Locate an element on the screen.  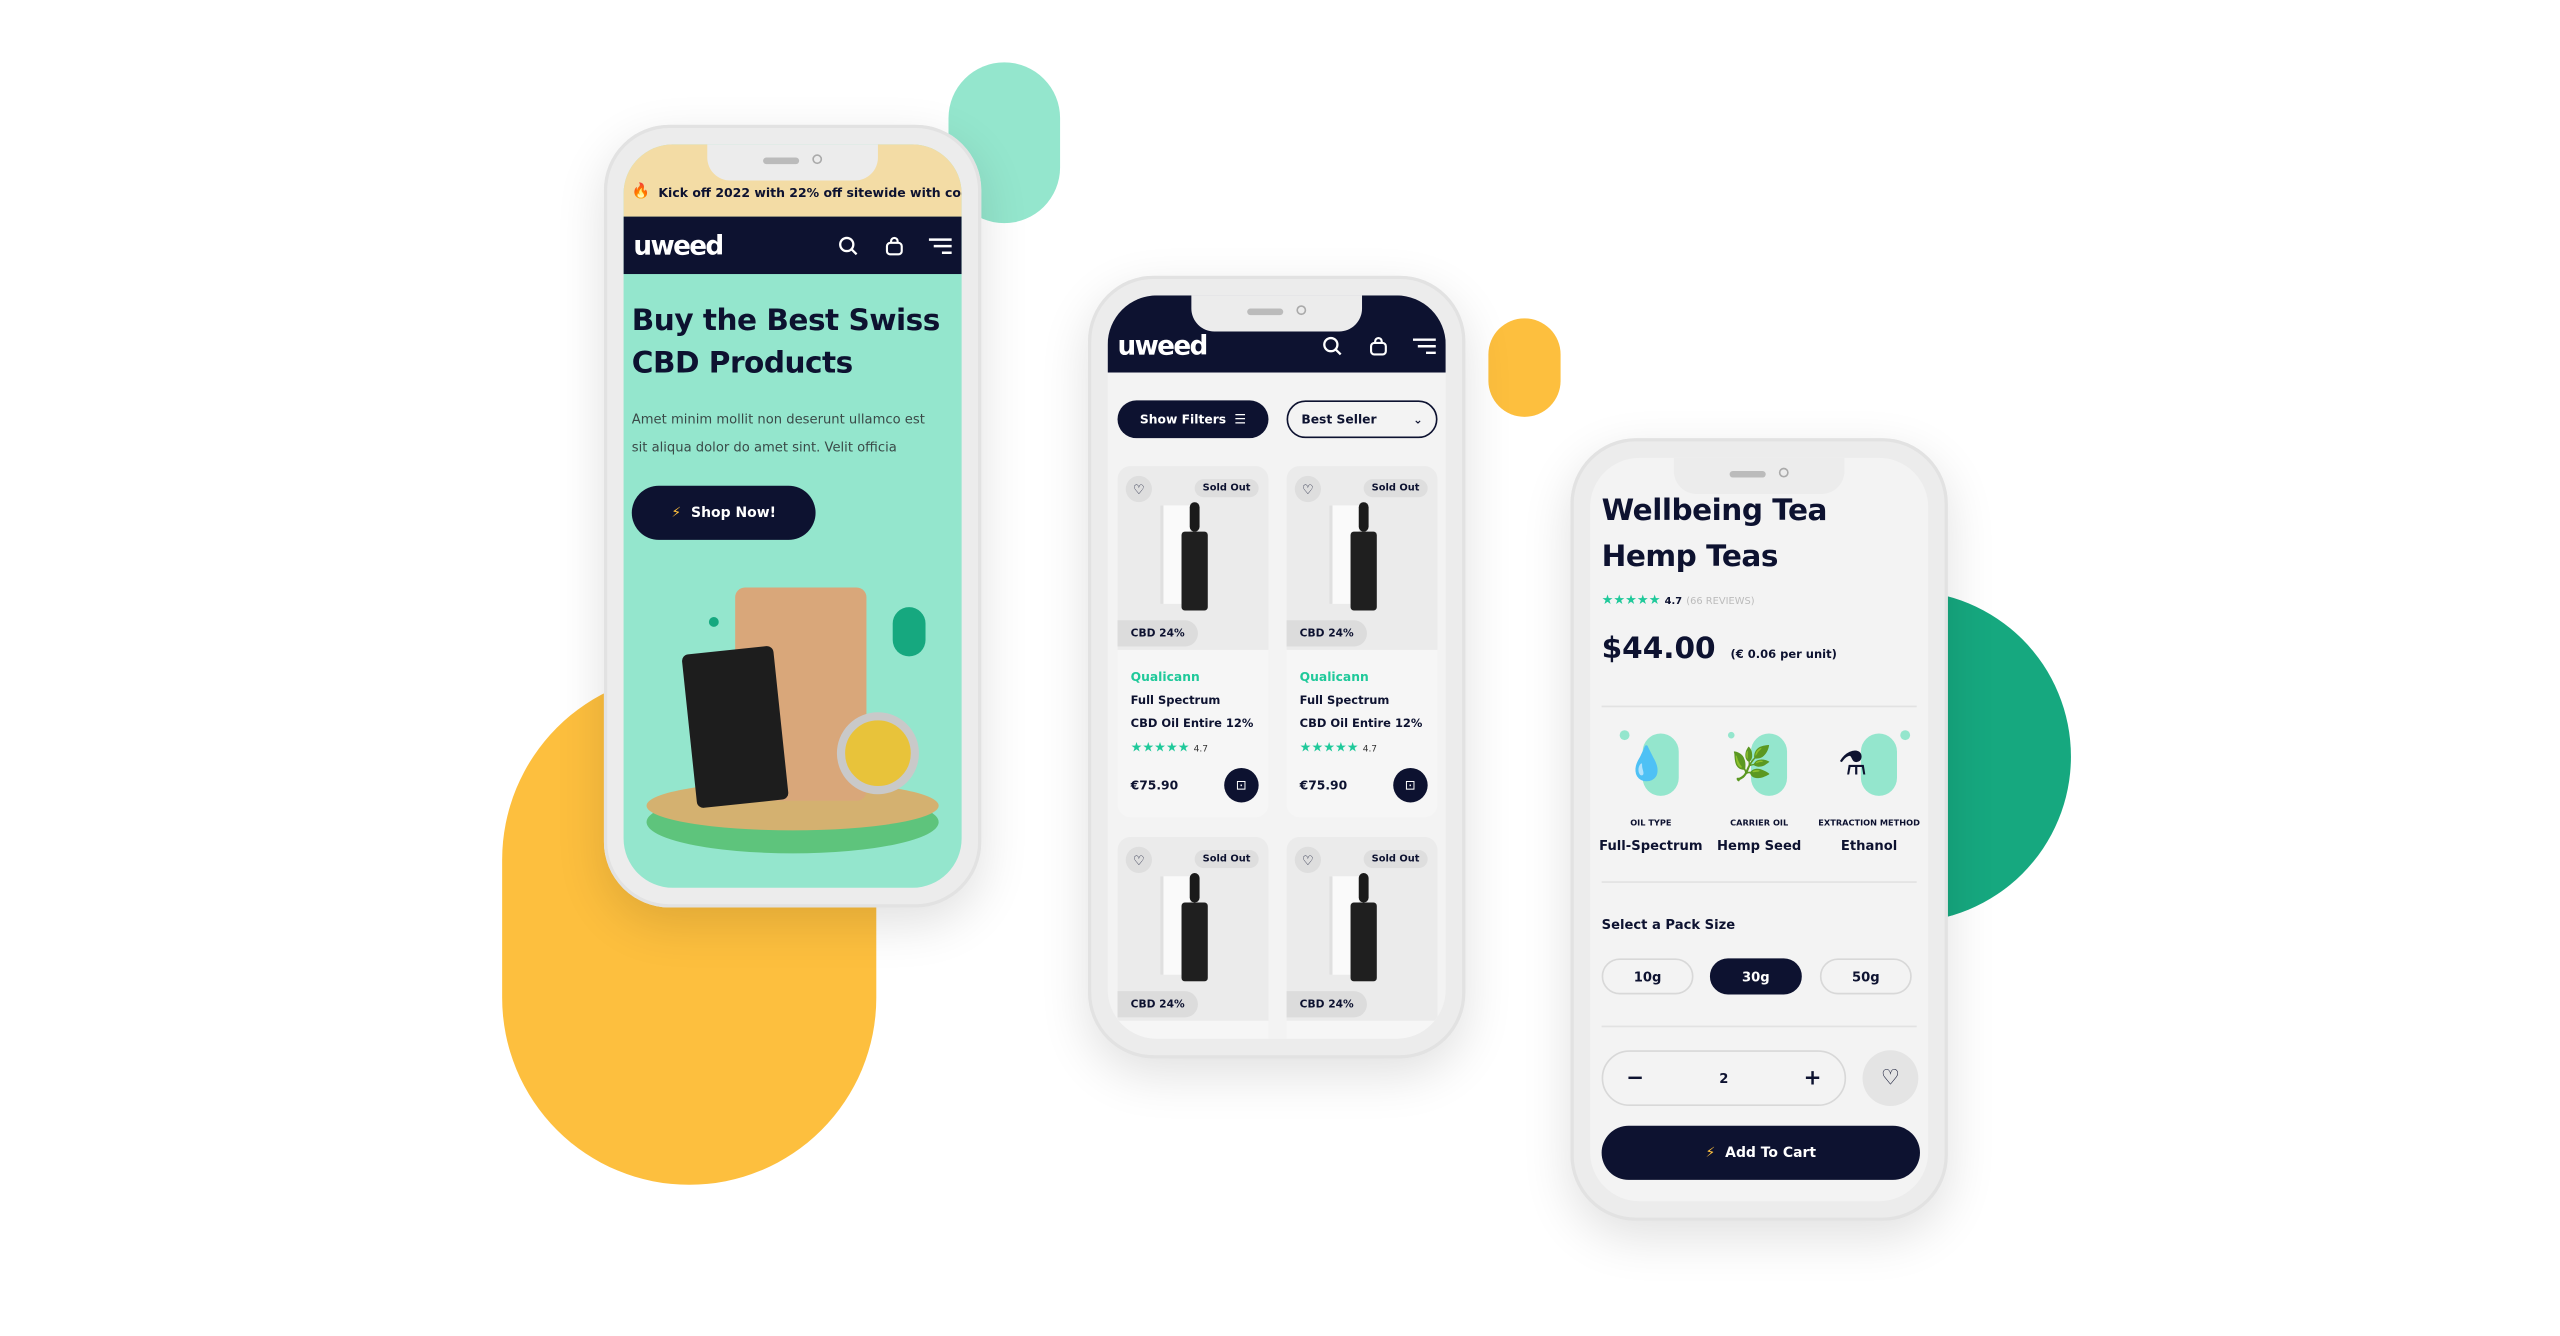
sort-select: Best Seller ⌄ is located at coordinates (1362, 419).